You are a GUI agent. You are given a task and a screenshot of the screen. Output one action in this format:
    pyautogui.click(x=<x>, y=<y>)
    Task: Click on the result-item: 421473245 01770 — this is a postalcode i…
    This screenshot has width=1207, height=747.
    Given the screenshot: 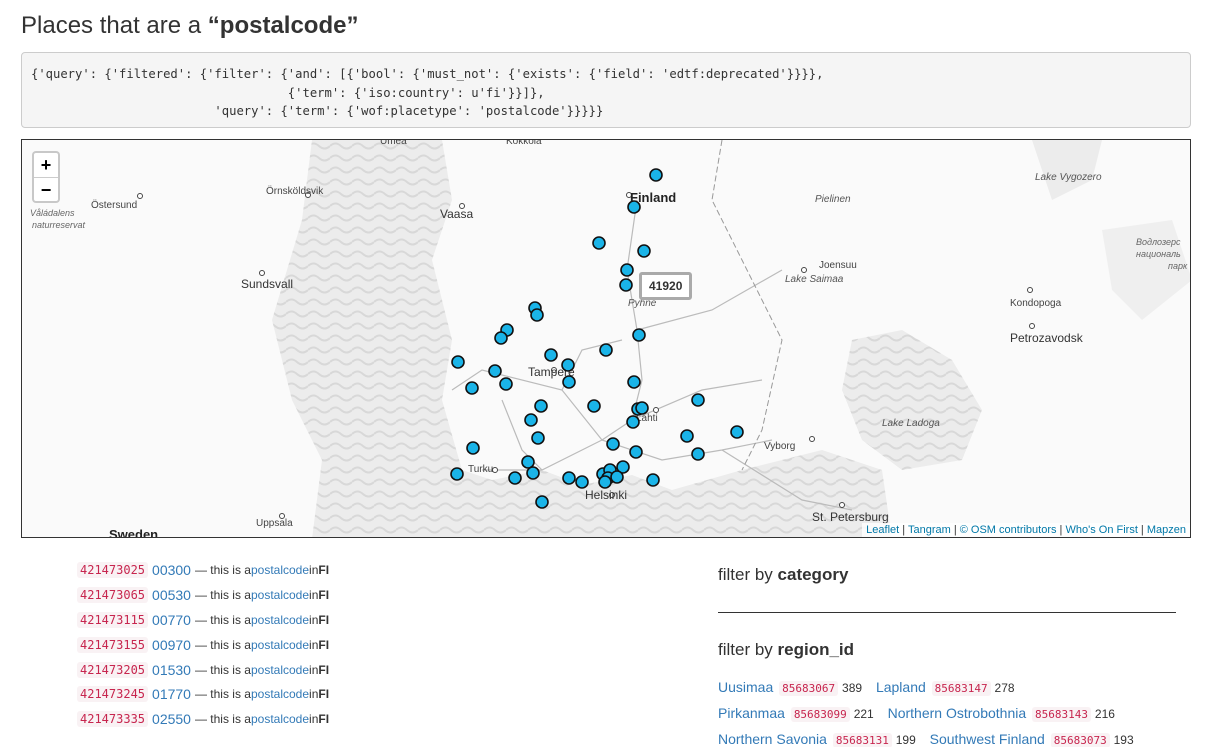 What is the action you would take?
    pyautogui.click(x=203, y=694)
    